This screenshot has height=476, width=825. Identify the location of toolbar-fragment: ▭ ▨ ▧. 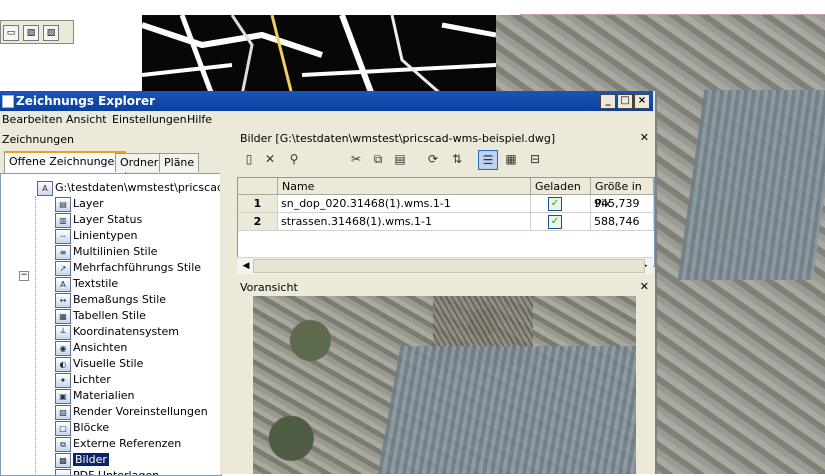
(37, 32).